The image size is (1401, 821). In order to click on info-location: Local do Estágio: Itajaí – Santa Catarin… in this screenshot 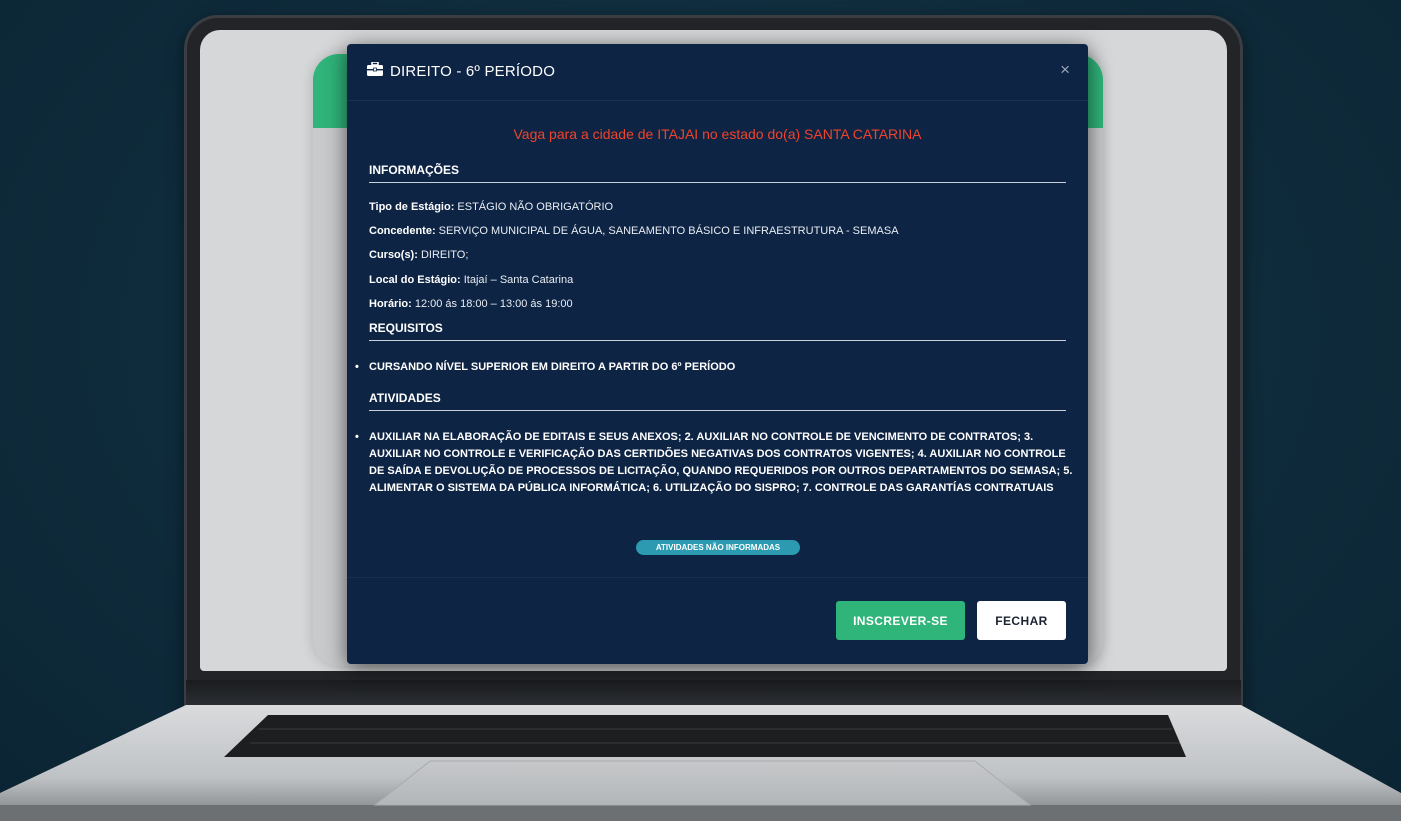, I will do `click(471, 280)`.